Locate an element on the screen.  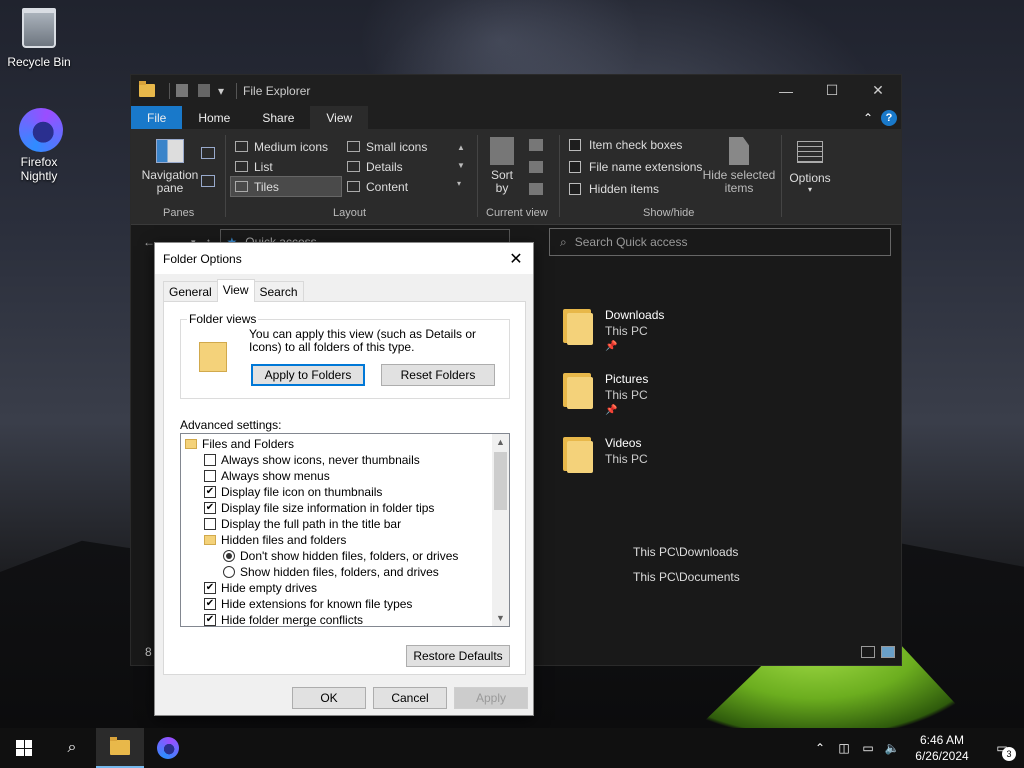
preview-pane-icon is located at coordinates (208, 153).